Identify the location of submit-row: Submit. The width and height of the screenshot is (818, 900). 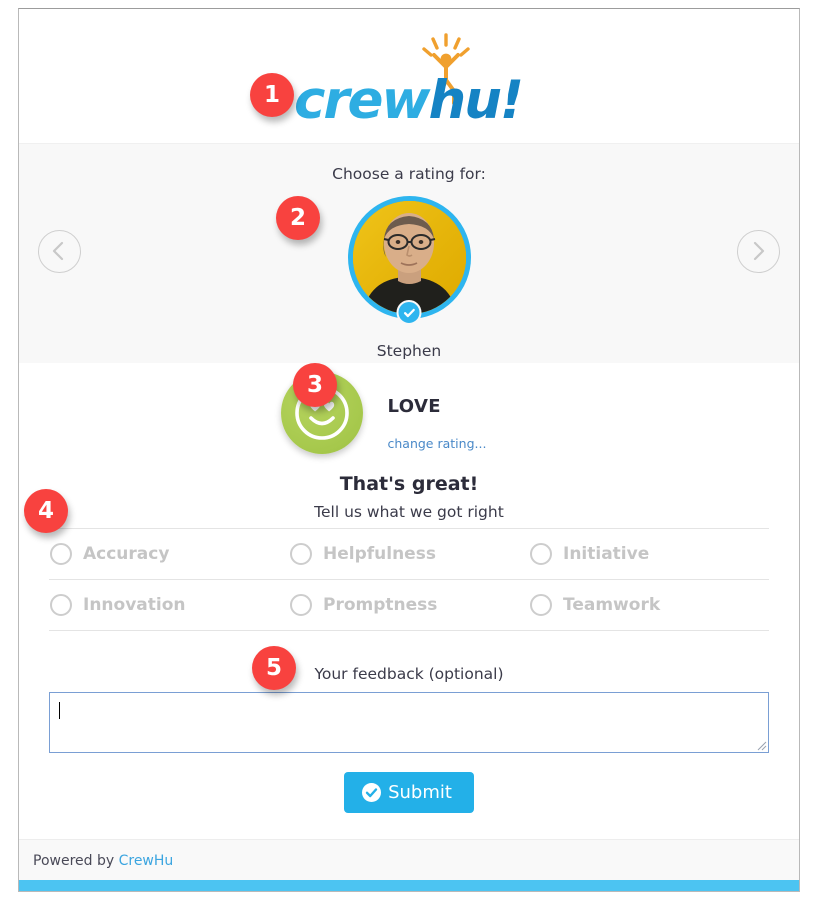
(409, 792).